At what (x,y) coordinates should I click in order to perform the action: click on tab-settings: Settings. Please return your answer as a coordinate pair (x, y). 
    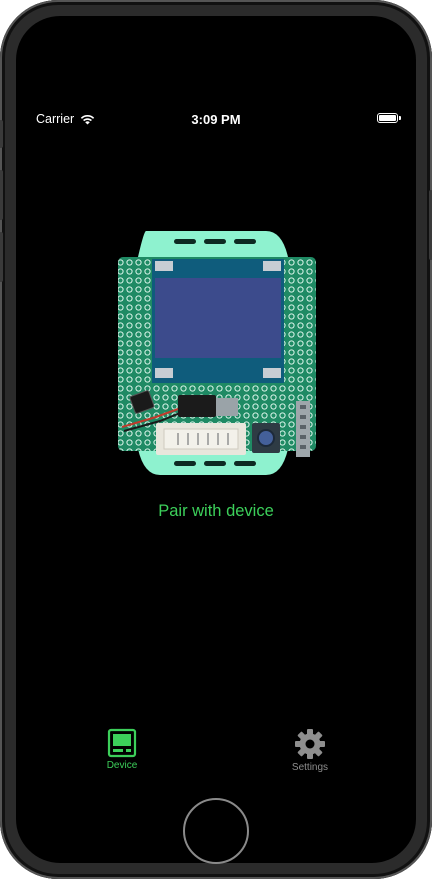
    Looking at the image, I should click on (310, 750).